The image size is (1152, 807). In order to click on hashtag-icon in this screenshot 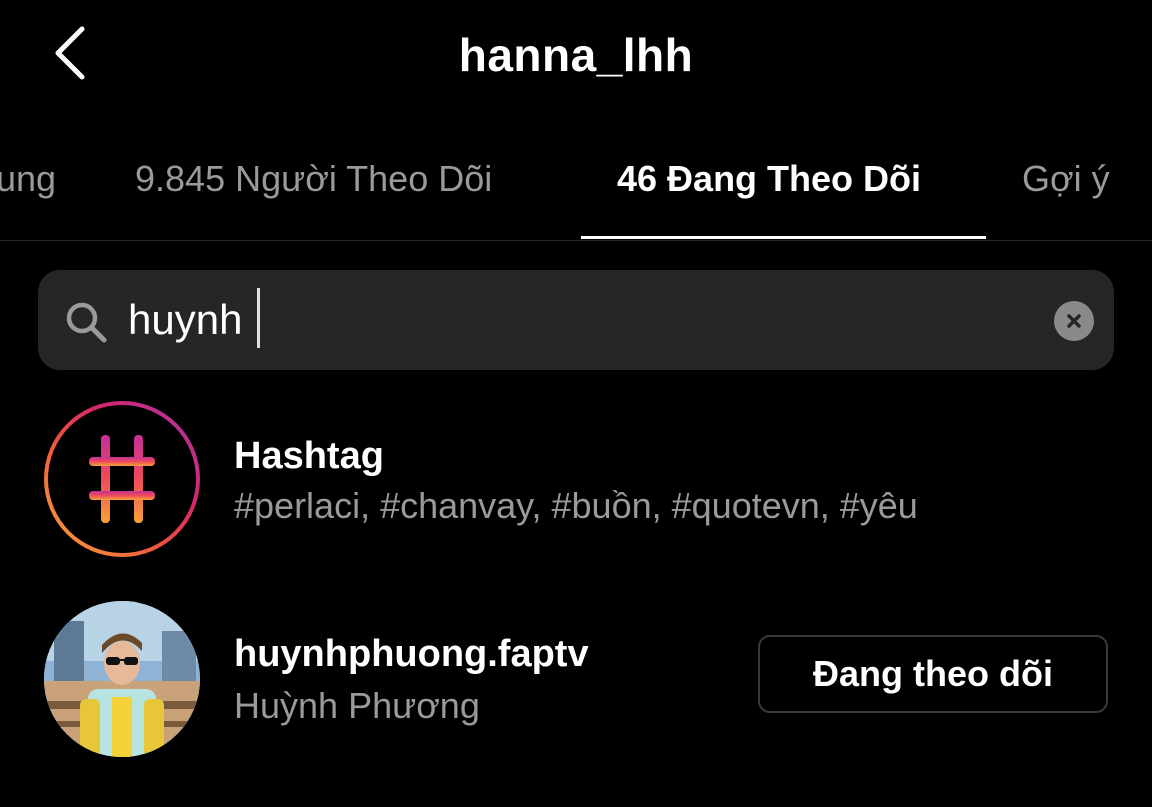, I will do `click(122, 479)`.